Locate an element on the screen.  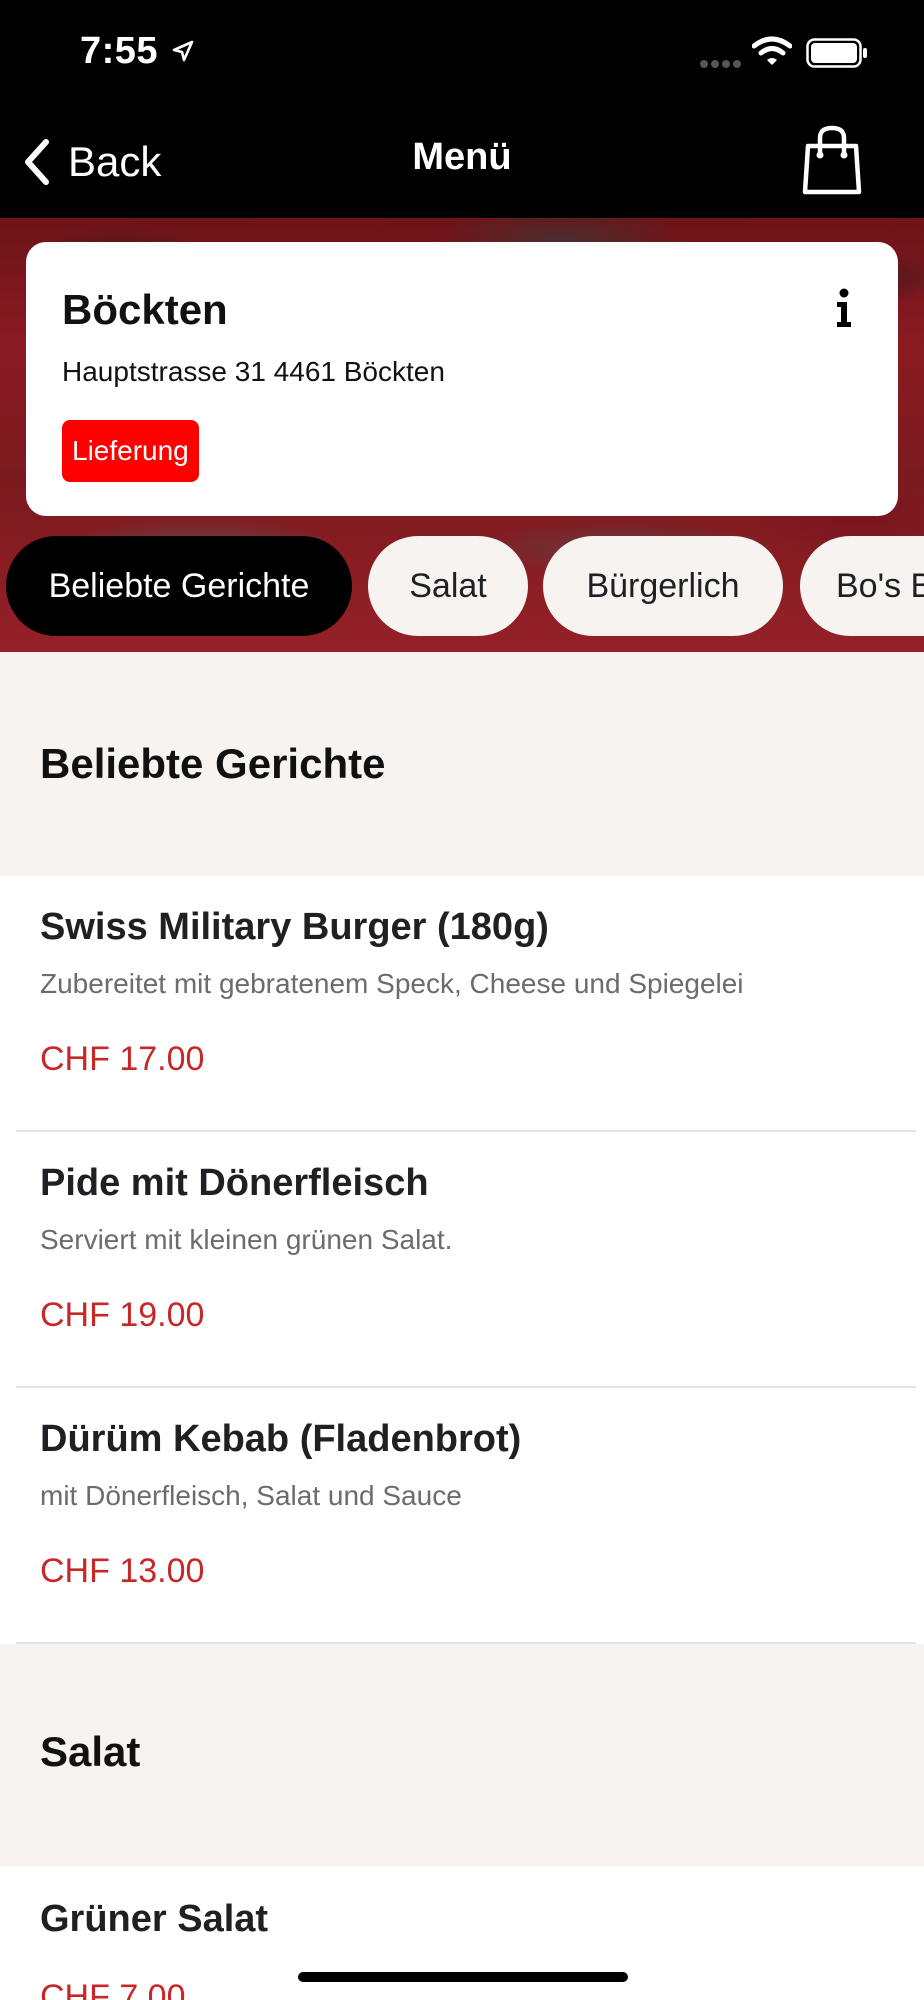
item-description: mit Dönerfleisch, Salat und Sauce is located at coordinates (251, 1495).